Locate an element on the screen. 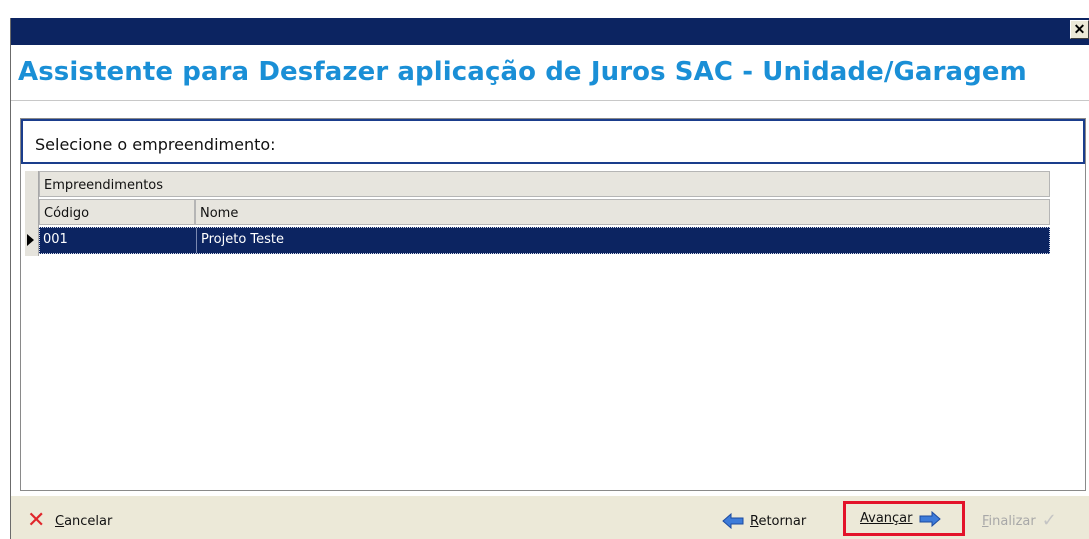 This screenshot has height=539, width=1089. close-button: ✕ is located at coordinates (1079, 29).